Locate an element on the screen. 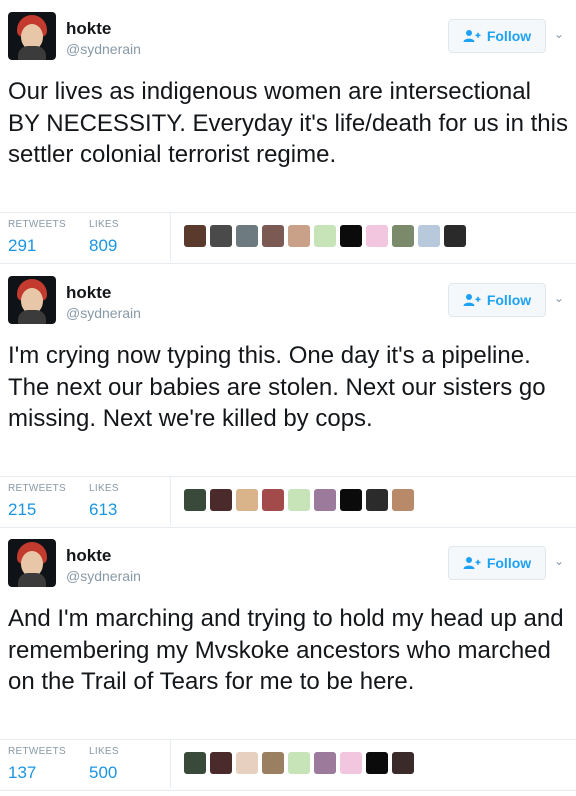  retweets-value: 215 is located at coordinates (22, 509).